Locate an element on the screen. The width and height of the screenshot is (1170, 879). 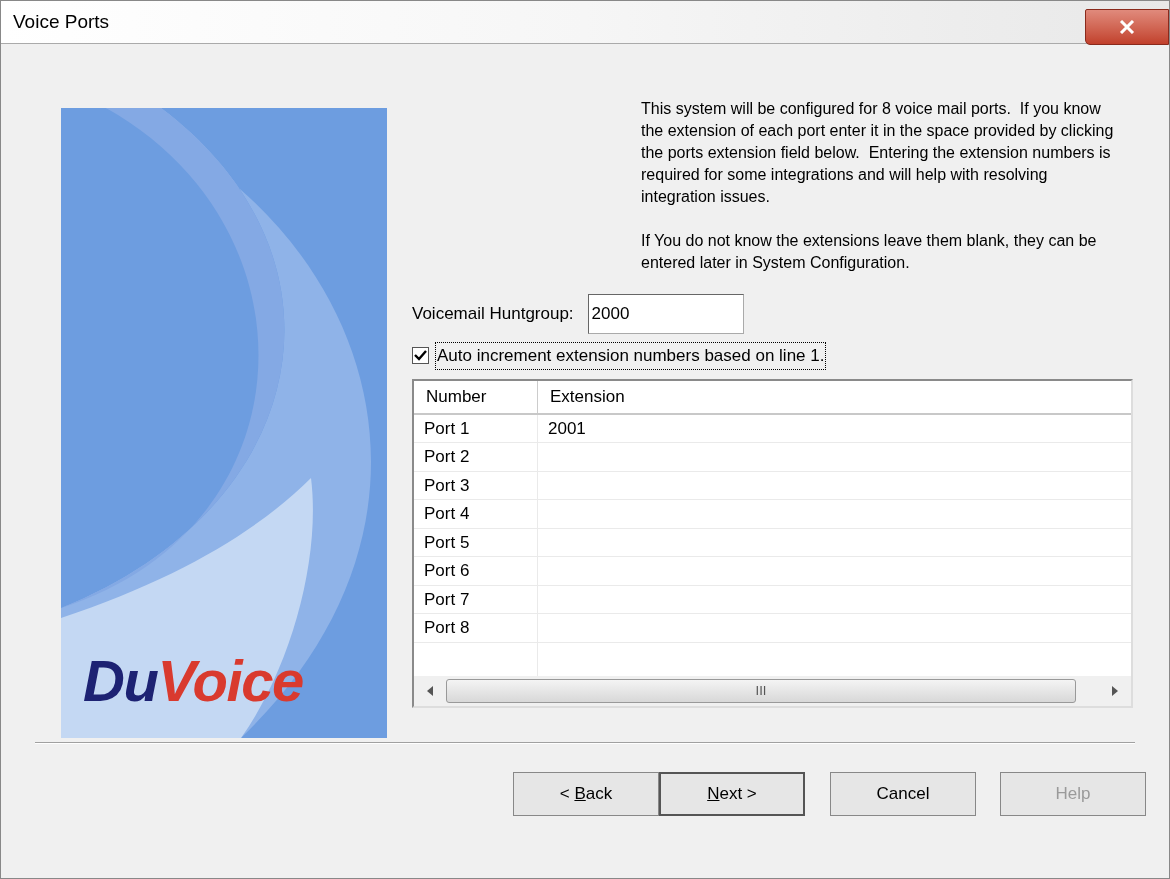
instruction-text: If You do not know the extensions leave them blank, they can be entered later in System Configuration. is located at coordinates (869, 252).